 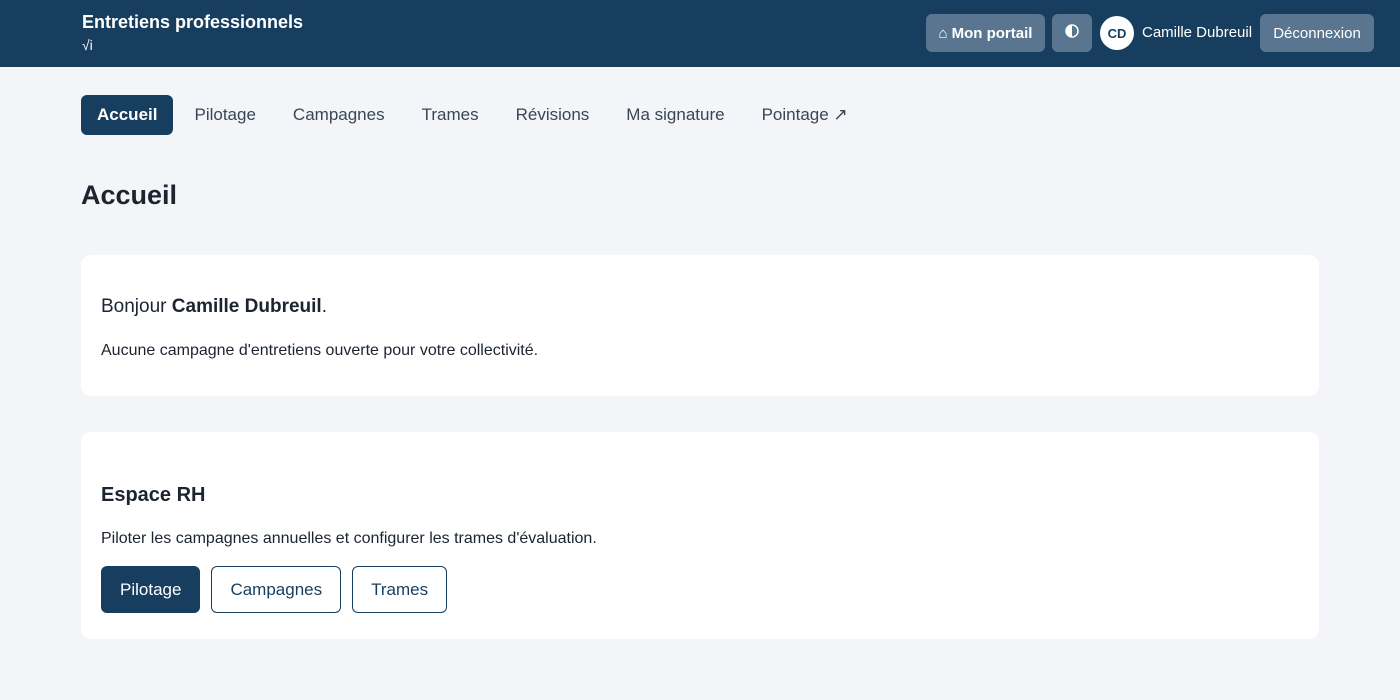 I want to click on greeting-text: Bonjour Camille Dubreuil., so click(x=214, y=307).